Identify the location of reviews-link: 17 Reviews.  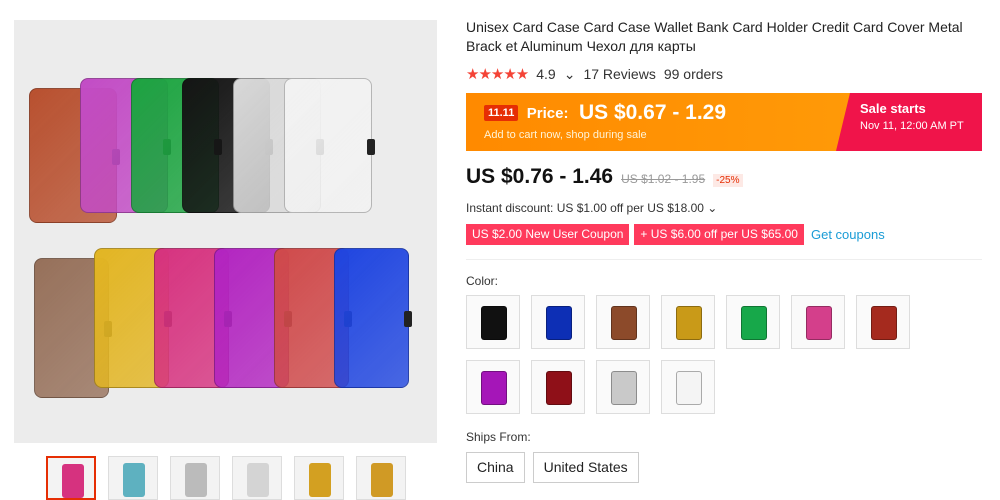
(619, 74).